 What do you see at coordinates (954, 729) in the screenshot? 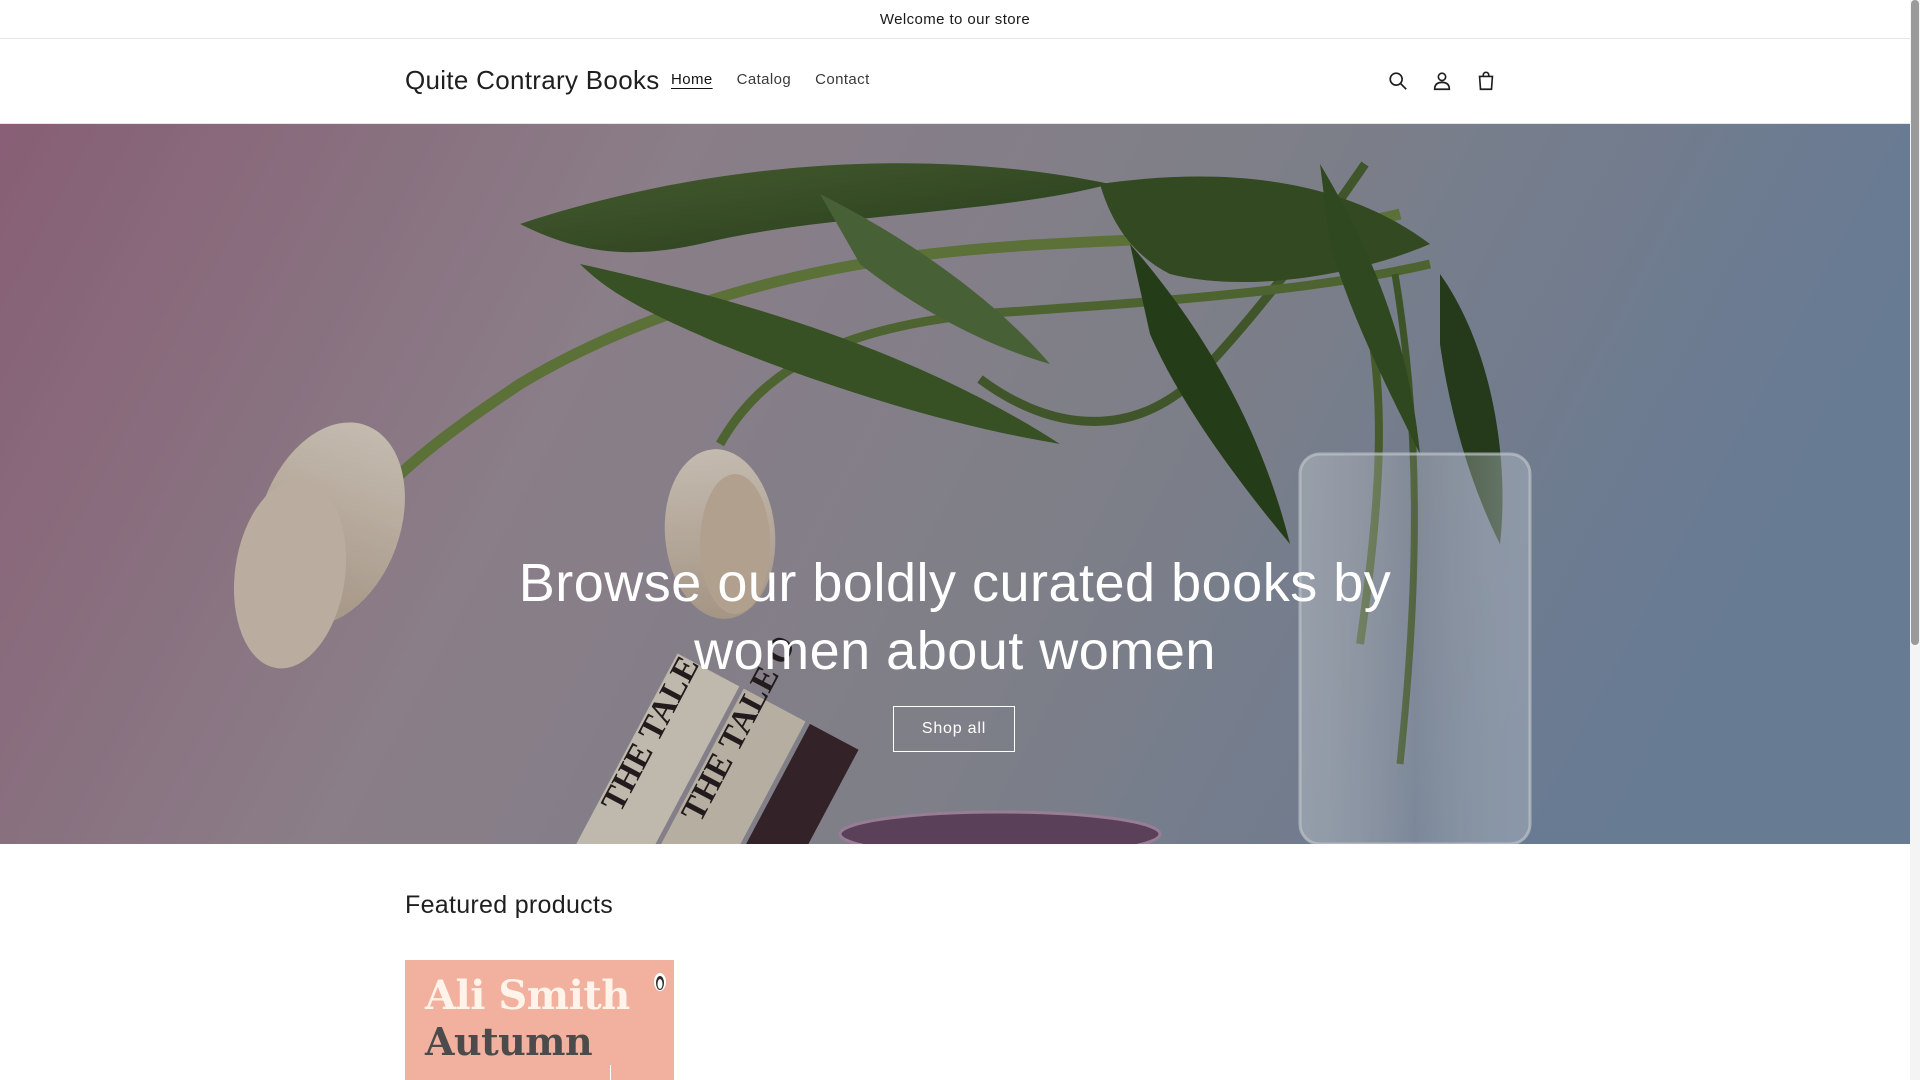
I see `shop-all-button: Shop all` at bounding box center [954, 729].